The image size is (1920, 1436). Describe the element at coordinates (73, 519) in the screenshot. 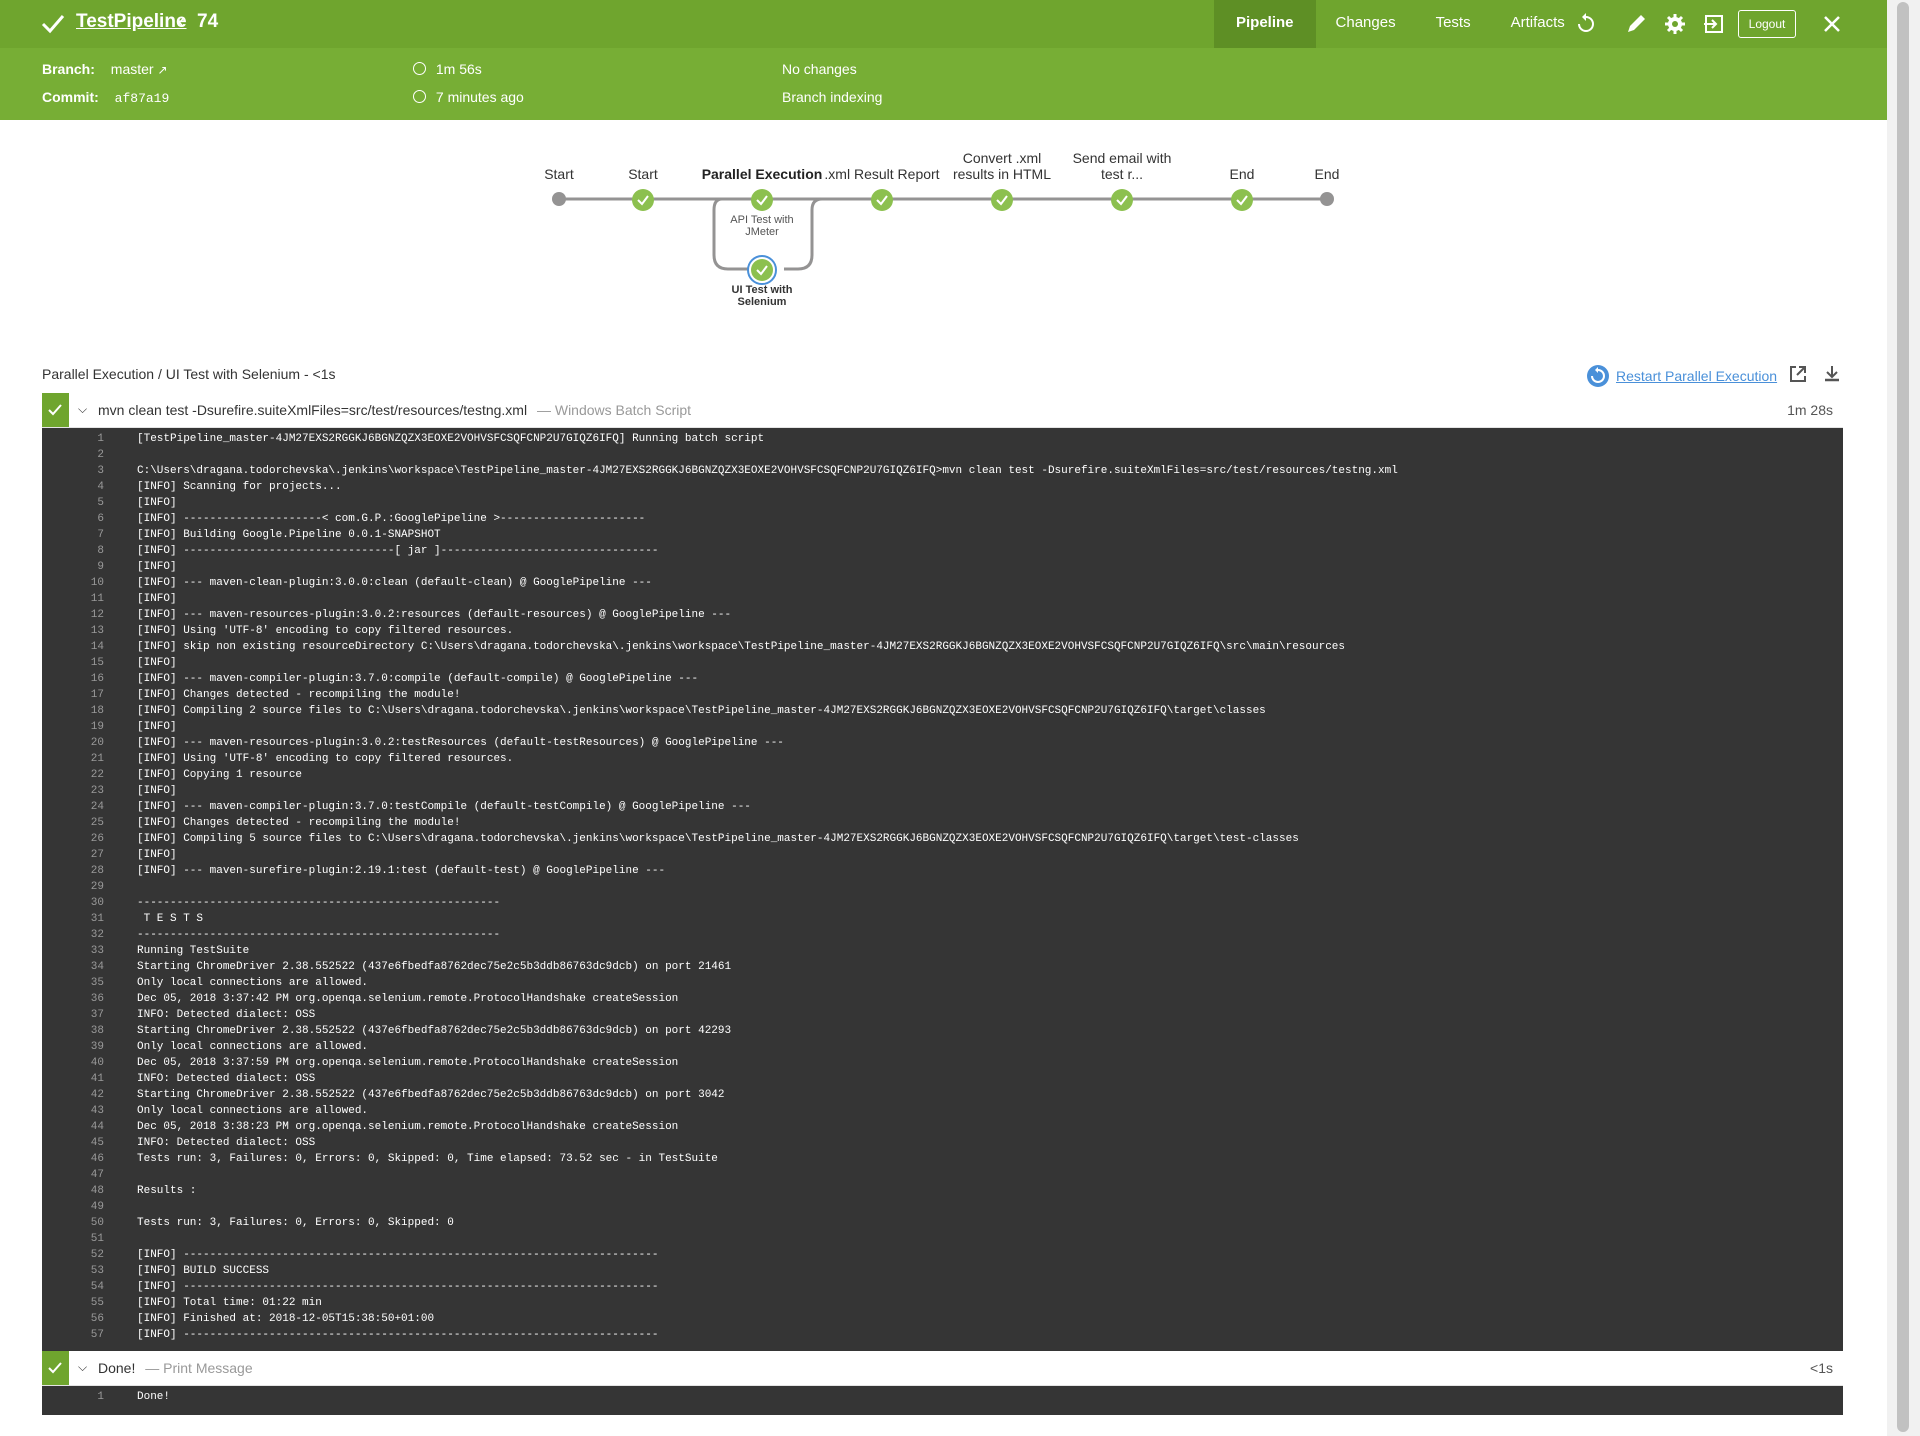

I see `log-line-number: 6` at that location.